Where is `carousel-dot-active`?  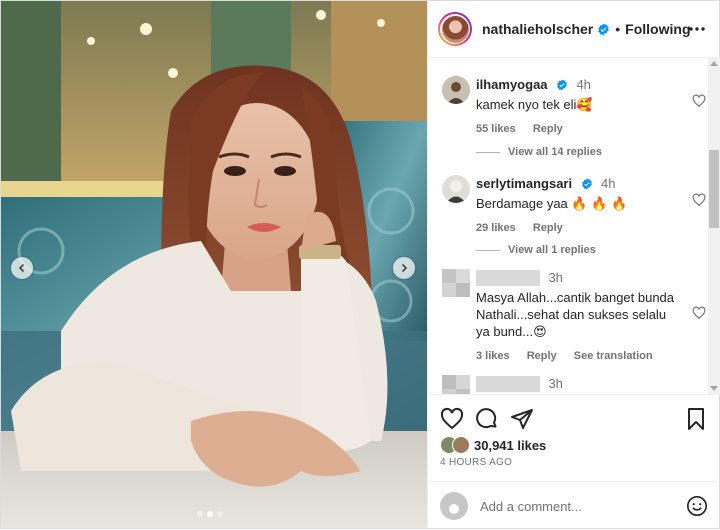
carousel-dot-active is located at coordinates (210, 514).